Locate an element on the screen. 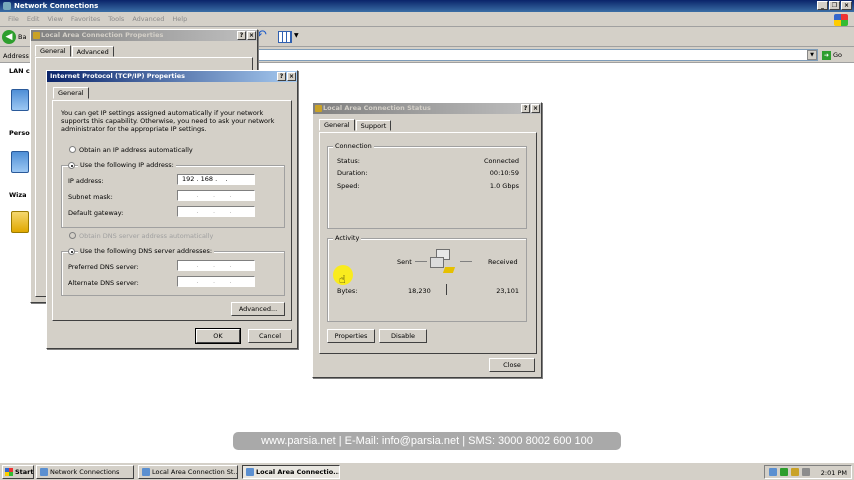  start-button: Start is located at coordinates (18, 472).